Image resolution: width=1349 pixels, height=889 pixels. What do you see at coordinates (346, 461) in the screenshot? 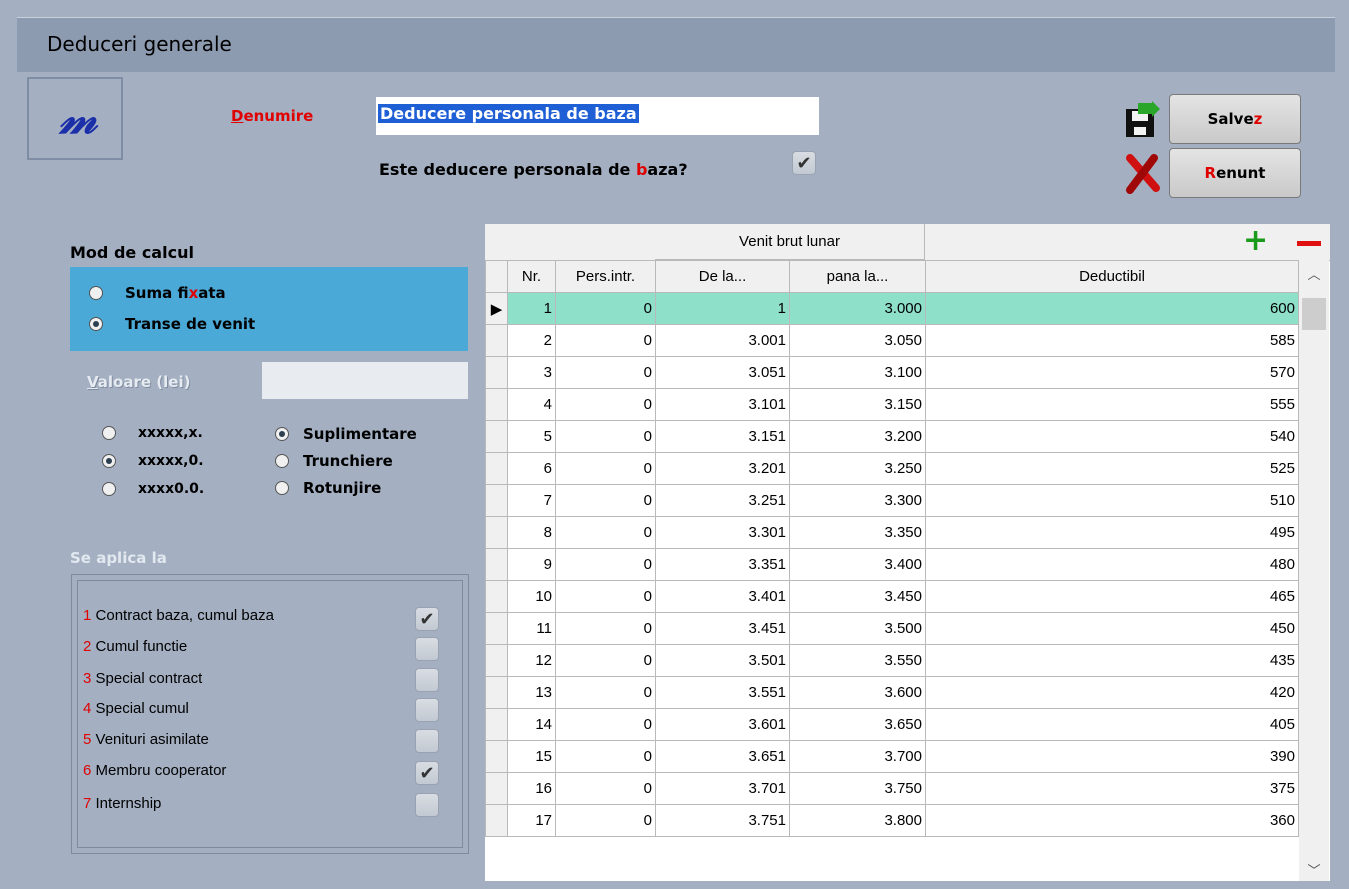
I see `mode-option-trunchiere: Trunchiere` at bounding box center [346, 461].